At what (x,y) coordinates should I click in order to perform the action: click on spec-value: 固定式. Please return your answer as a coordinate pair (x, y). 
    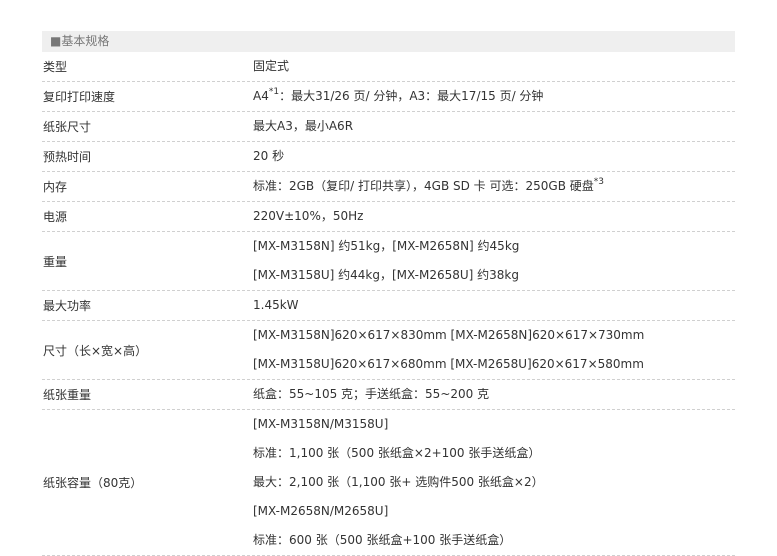
    Looking at the image, I should click on (494, 66).